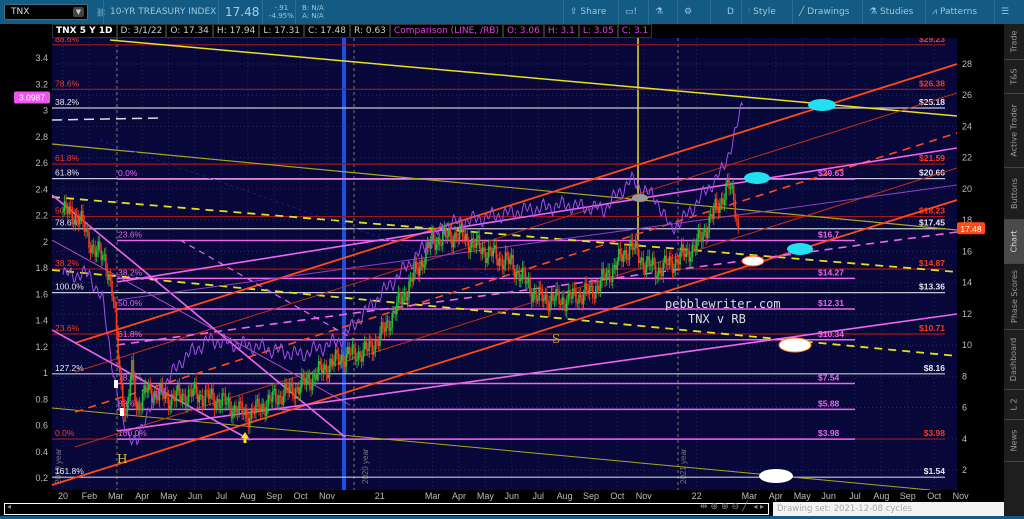  Describe the element at coordinates (758, 506) in the screenshot. I see `scroll-right-icon: ◂ ▸` at that location.